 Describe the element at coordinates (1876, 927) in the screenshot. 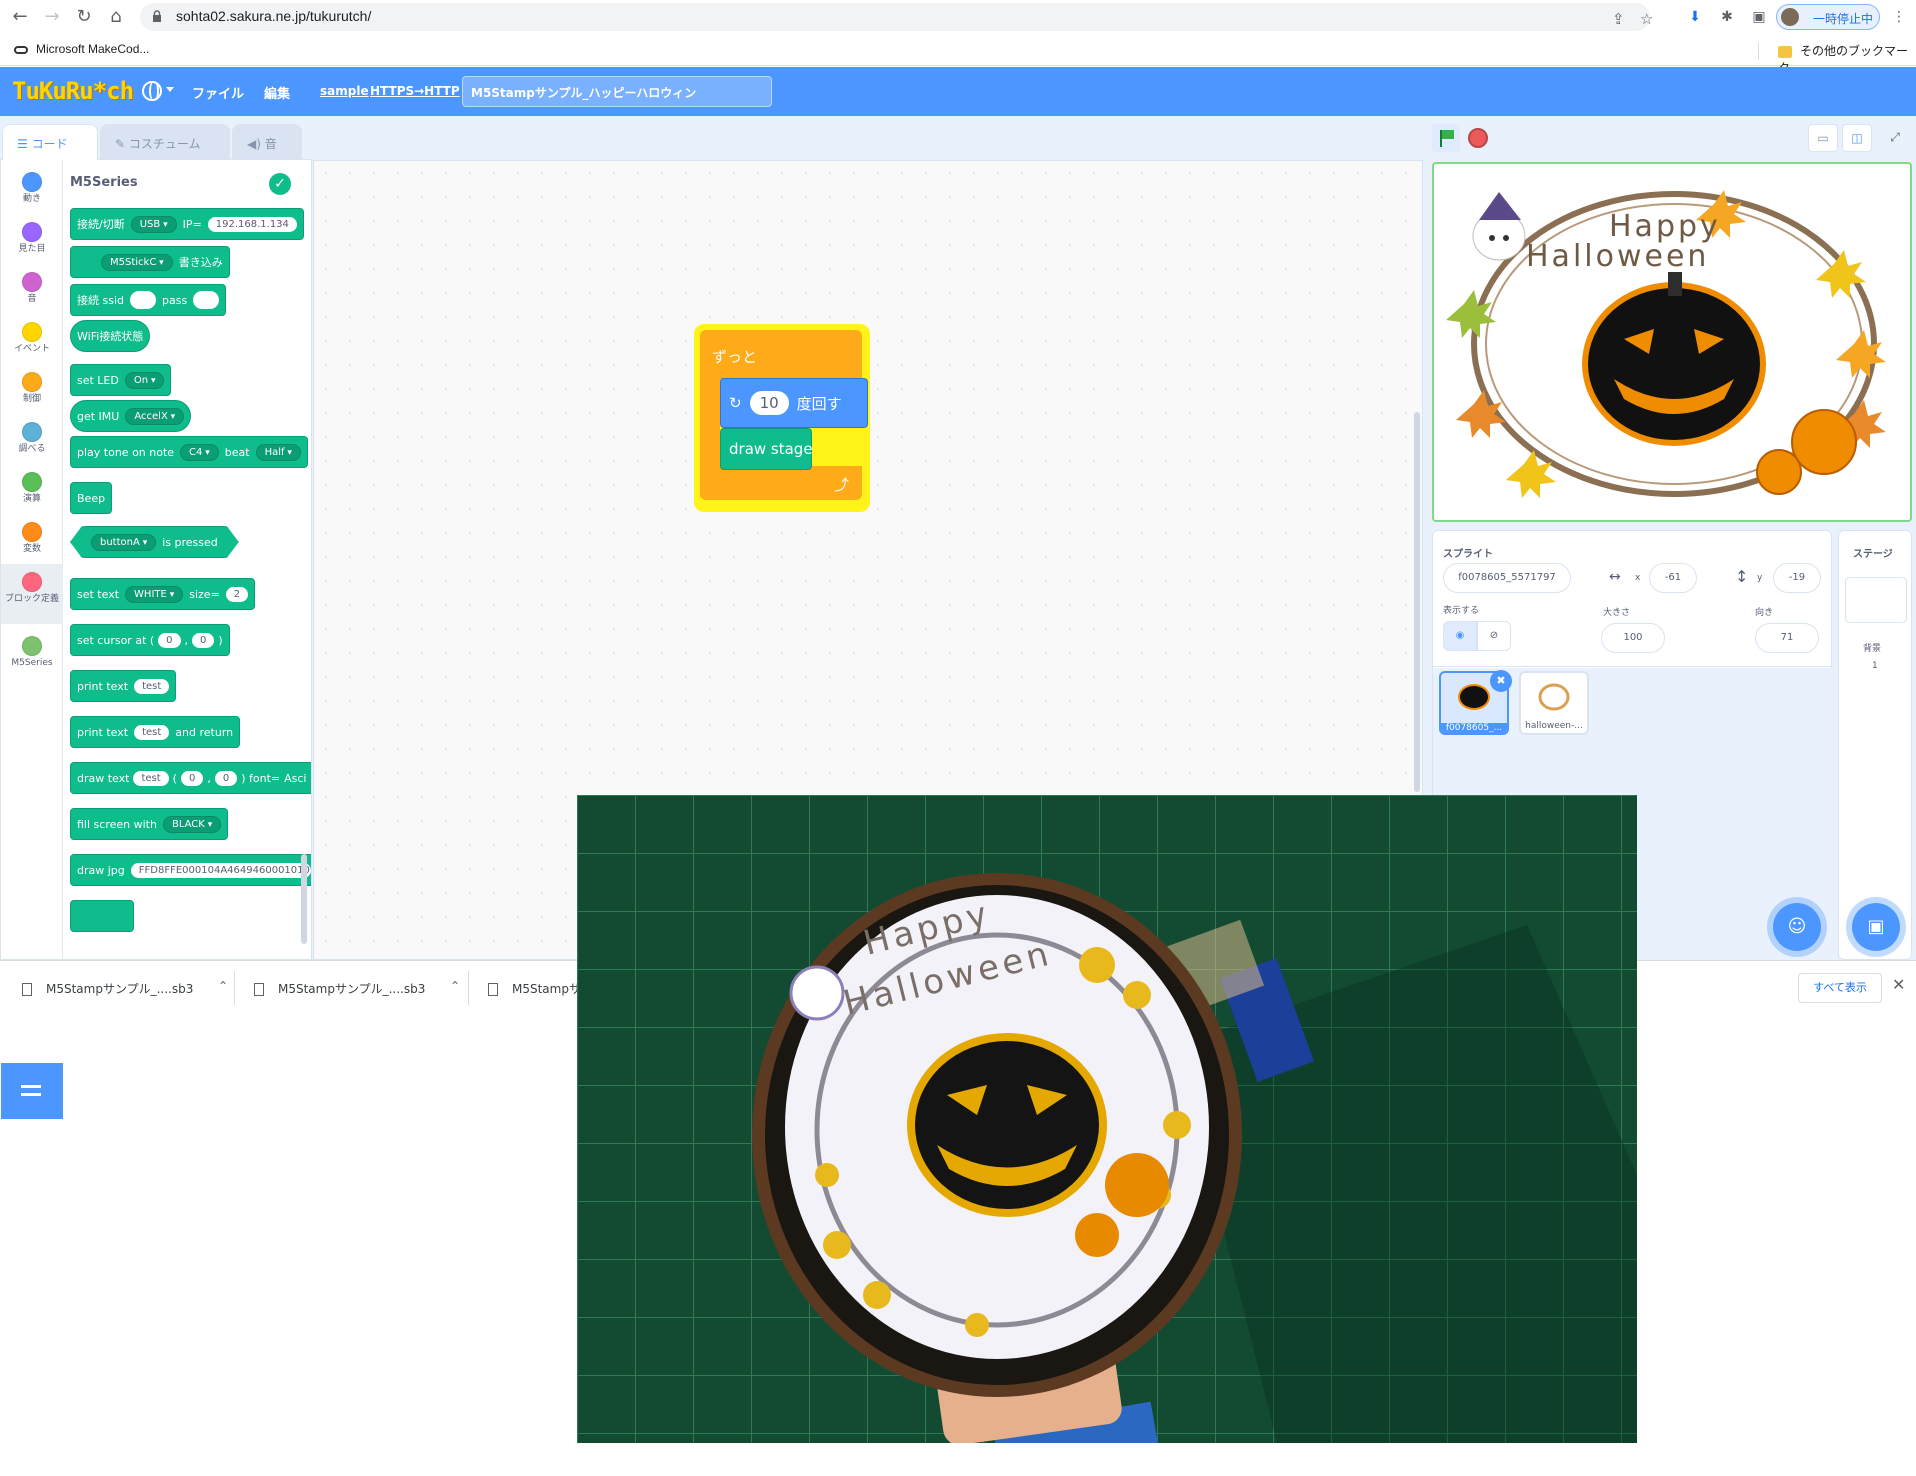

I see `add-backdrop-icon: ▣` at that location.